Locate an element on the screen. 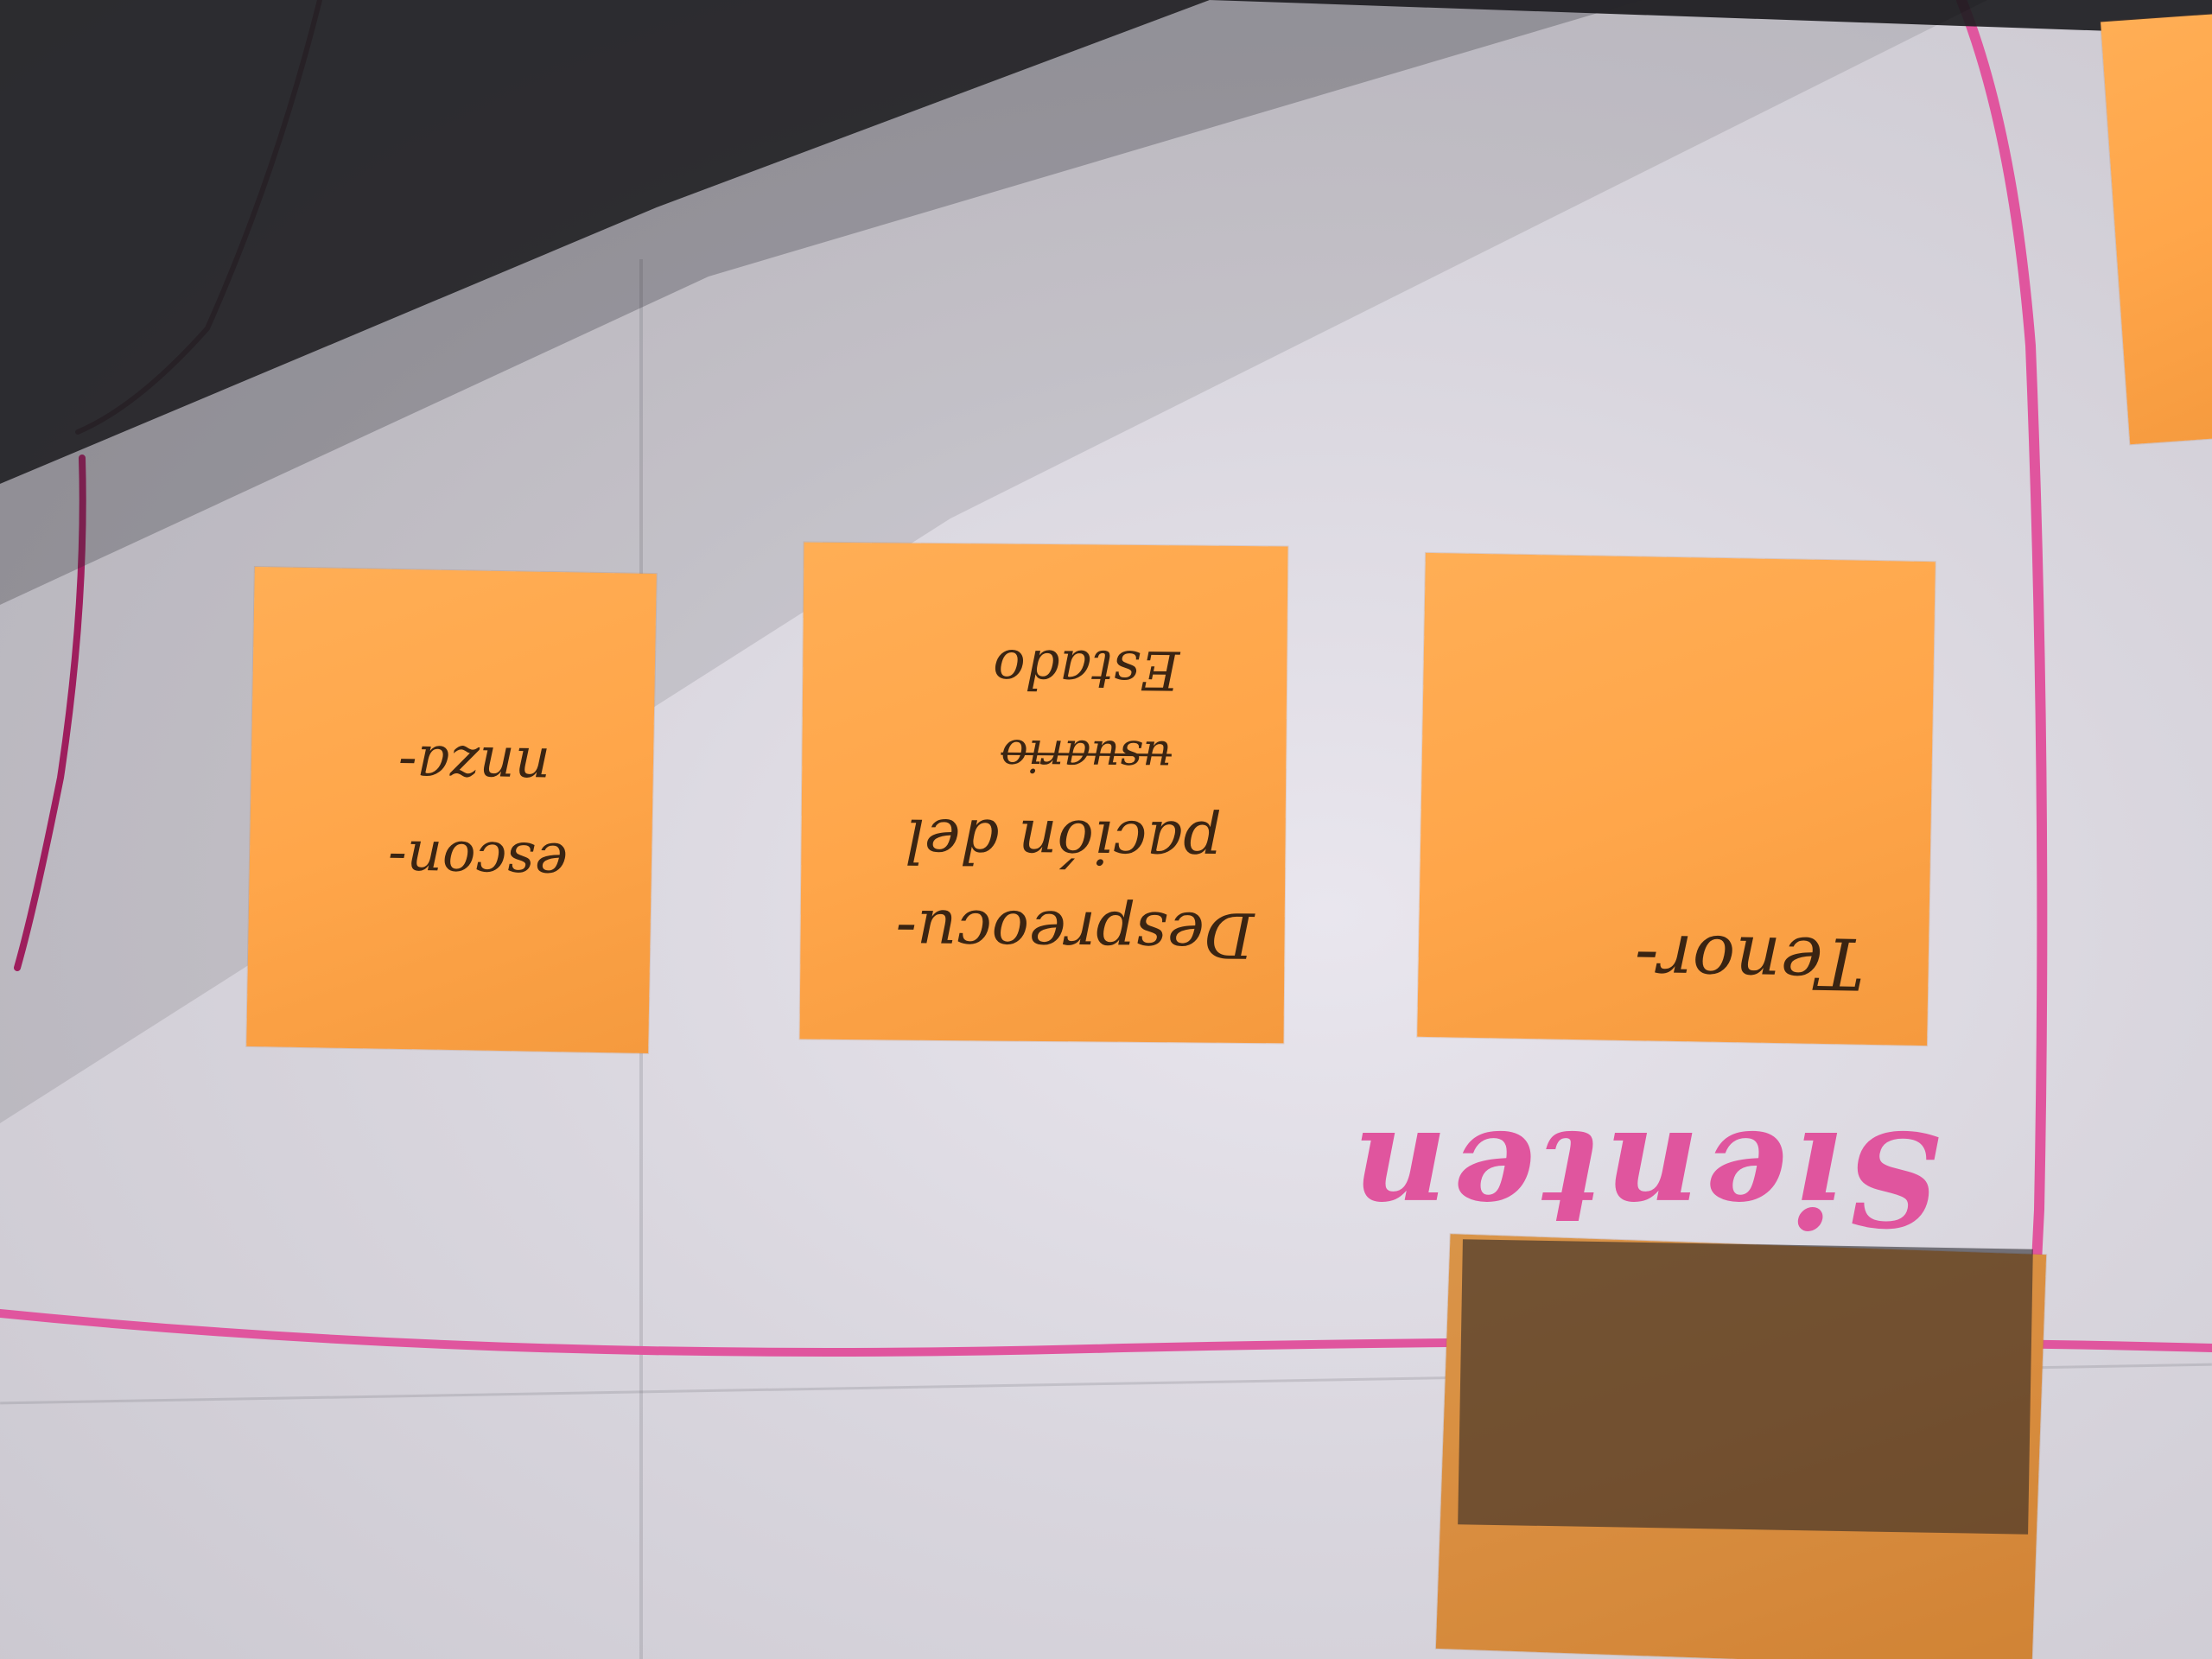 The width and height of the screenshot is (2212, 1659). sticky-note-center: Despreocu- pación del usuario Estado is located at coordinates (1043, 793).